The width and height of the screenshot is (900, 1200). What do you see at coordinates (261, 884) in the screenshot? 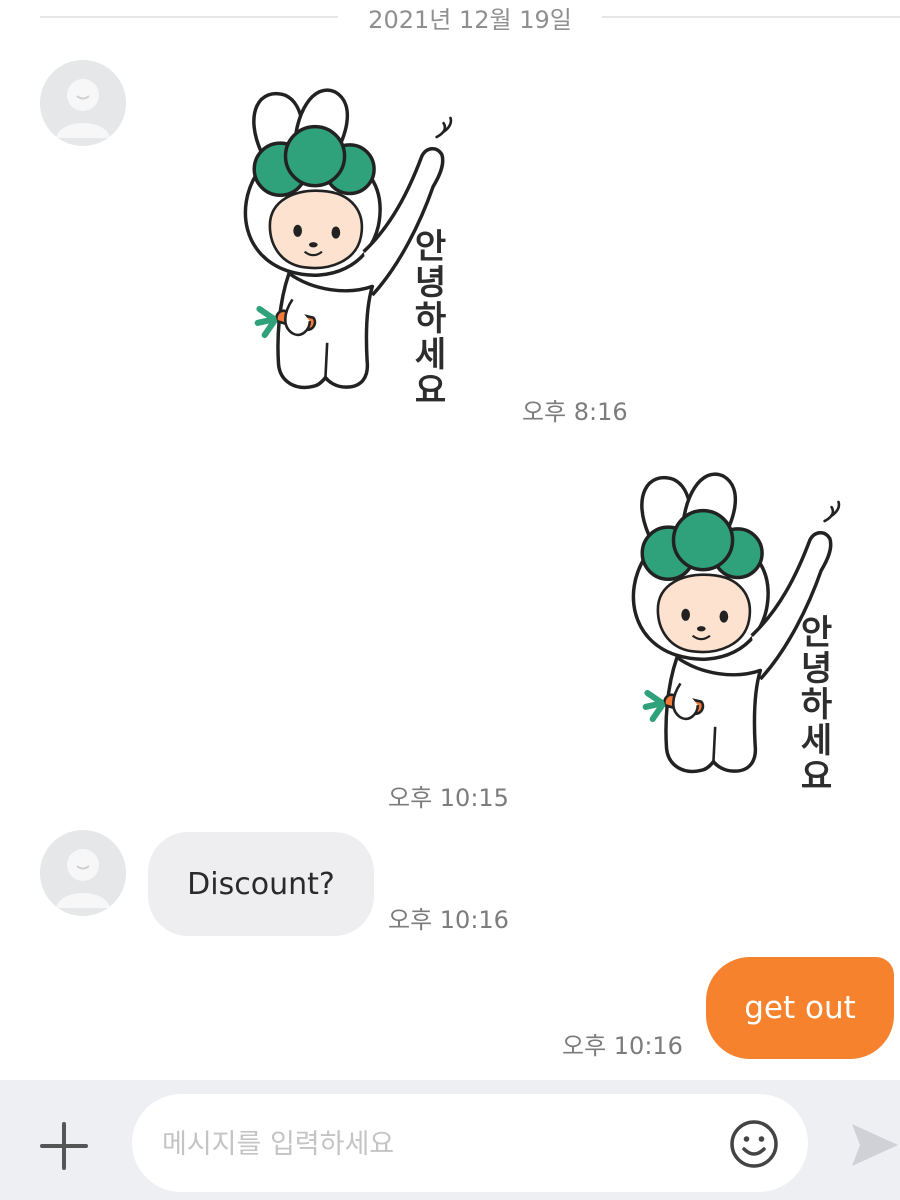
I see `incoming-message-bubble: Discount?` at bounding box center [261, 884].